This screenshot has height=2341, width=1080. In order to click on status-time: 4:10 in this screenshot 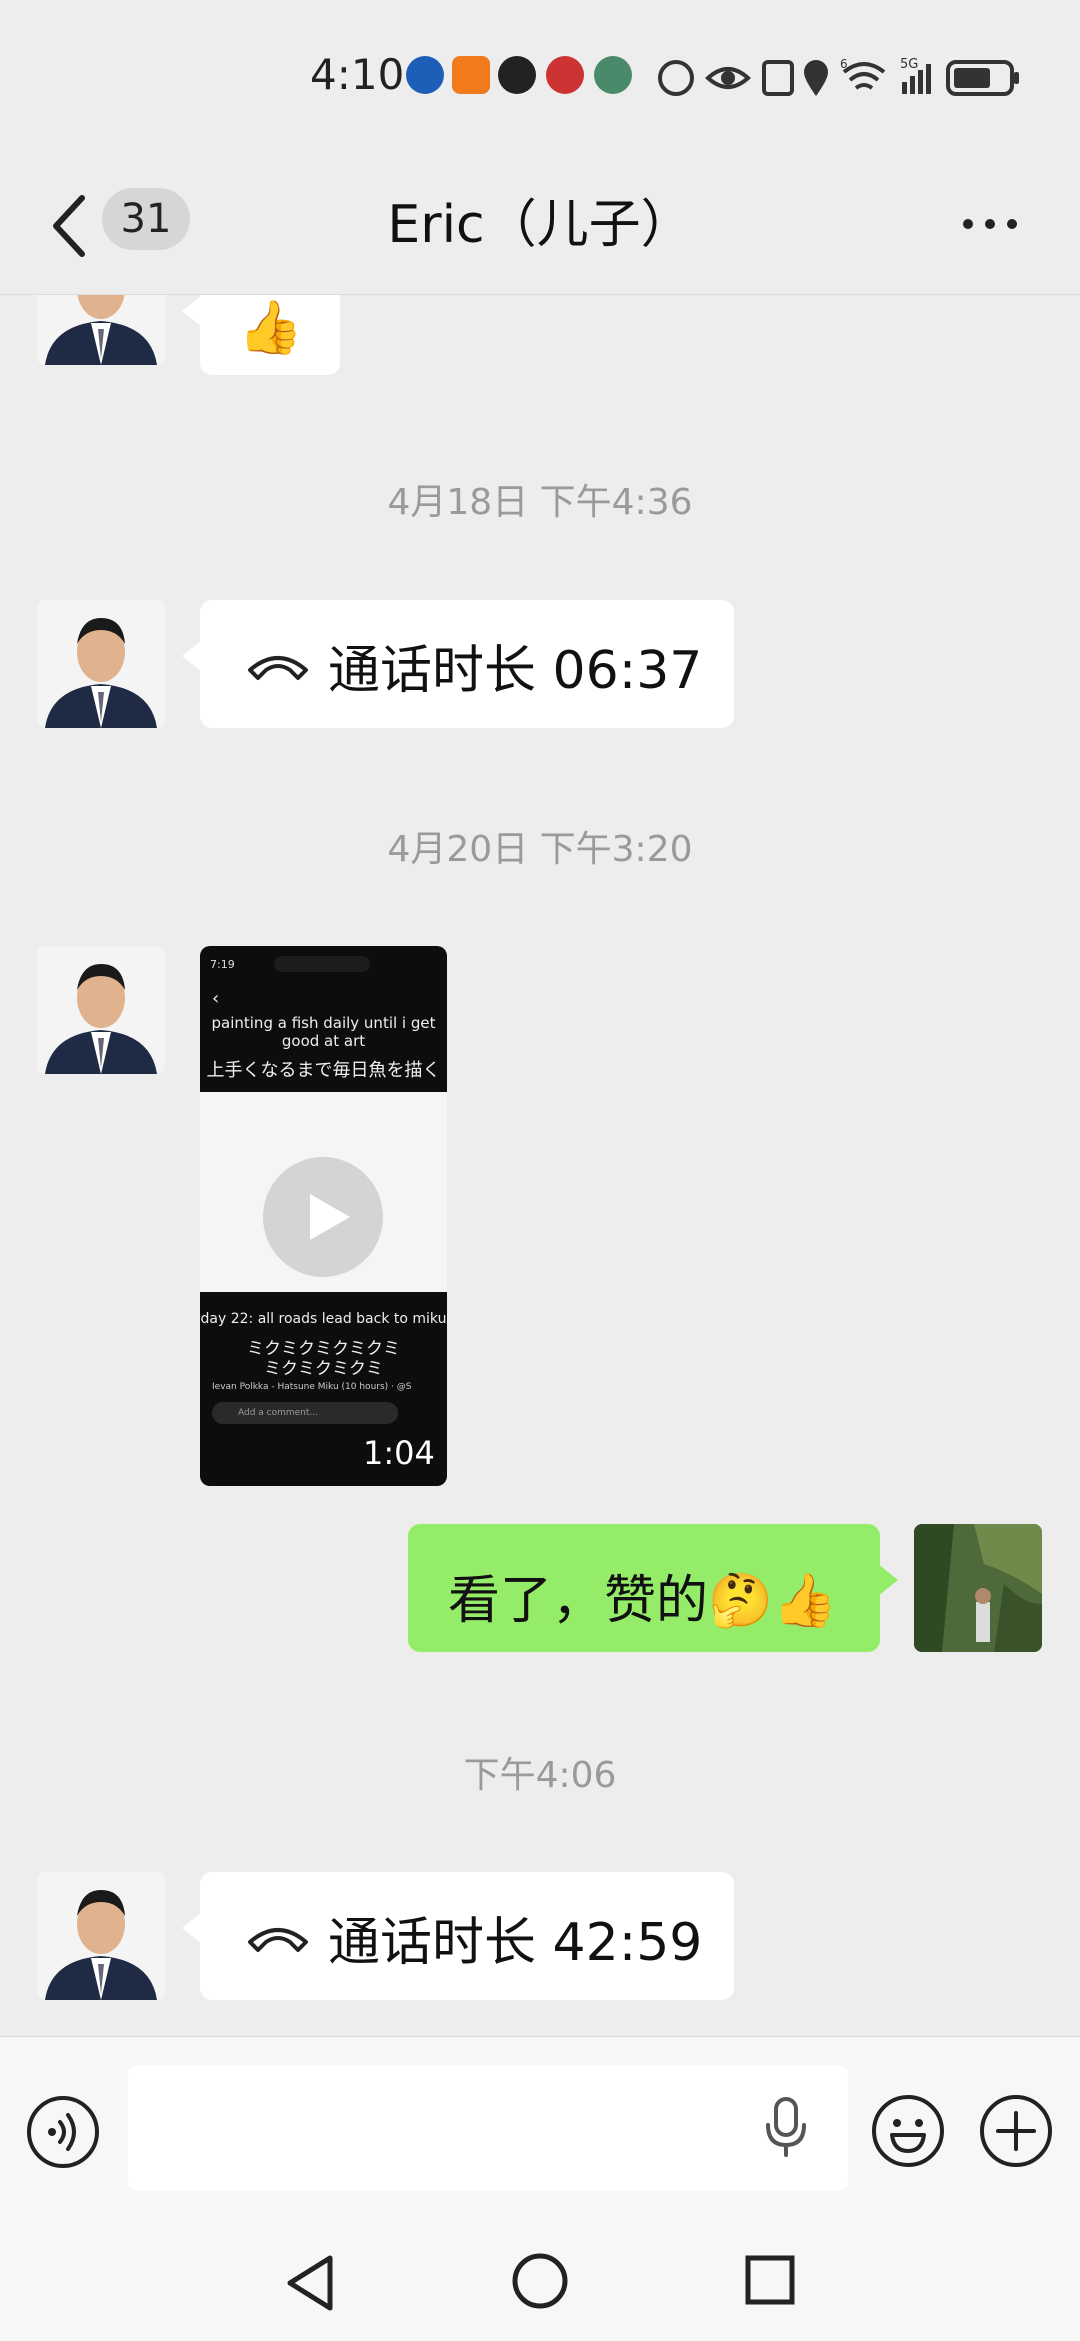, I will do `click(357, 74)`.